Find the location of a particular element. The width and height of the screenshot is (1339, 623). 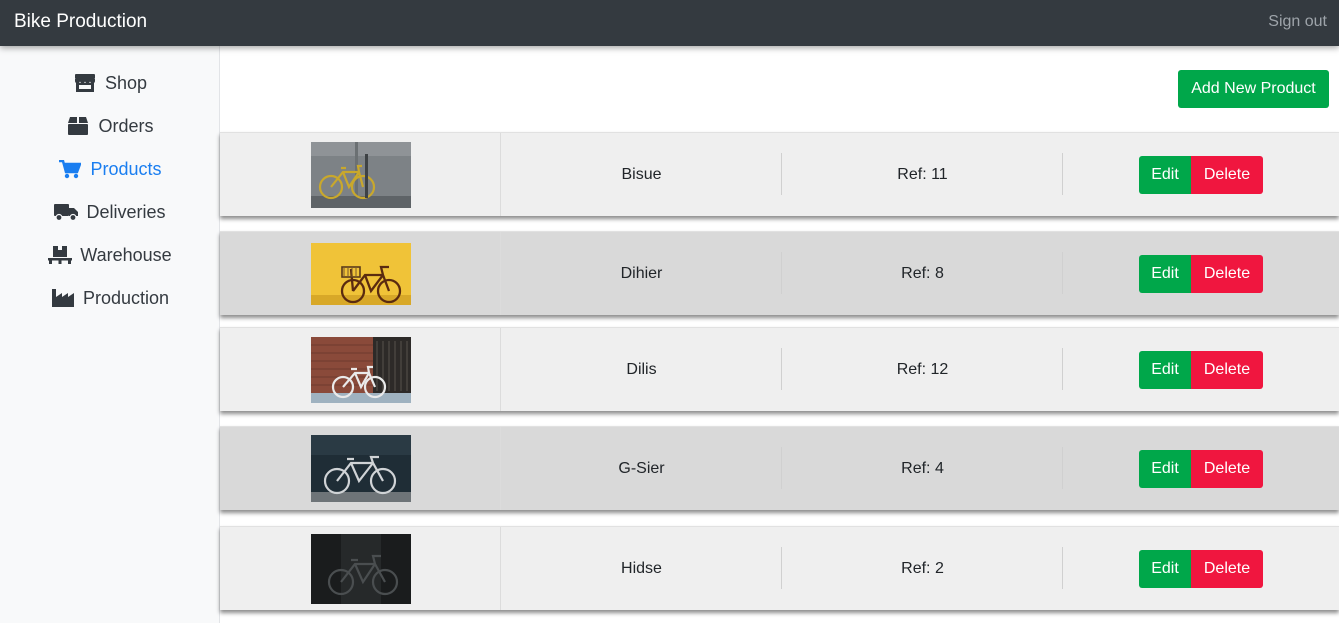

sidebar-item-label: Orders is located at coordinates (126, 125).